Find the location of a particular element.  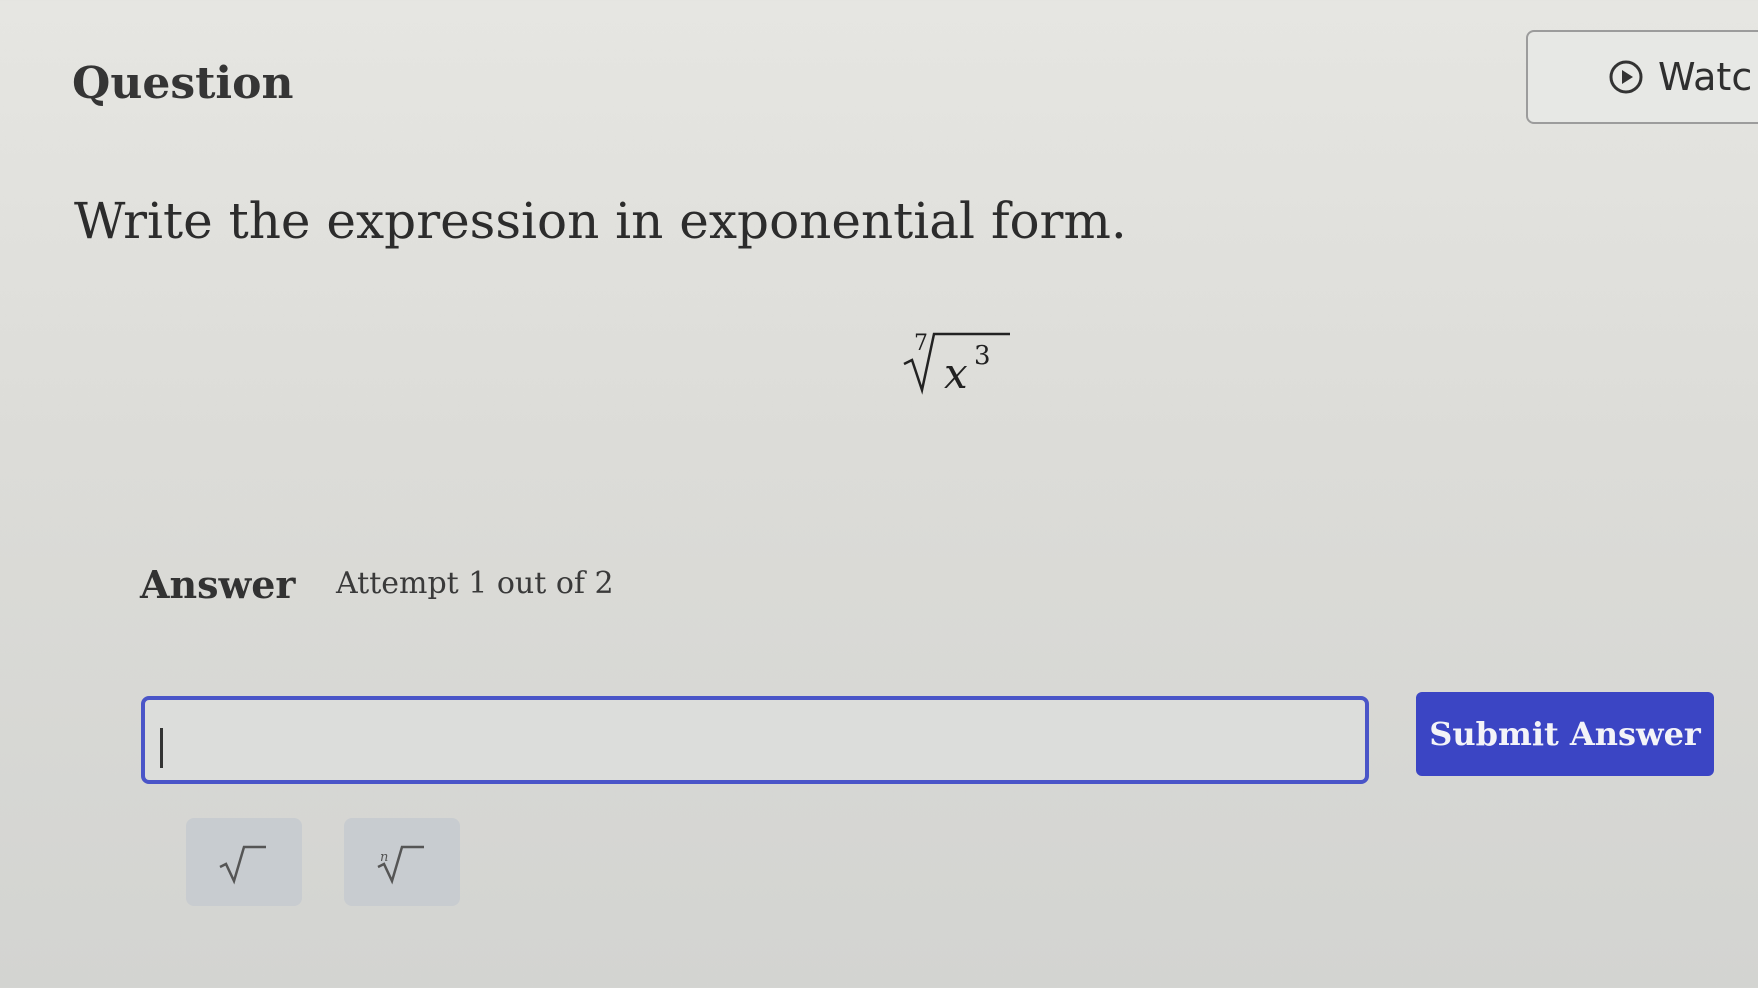

radical-expression: 7 x 3 is located at coordinates (960, 360).